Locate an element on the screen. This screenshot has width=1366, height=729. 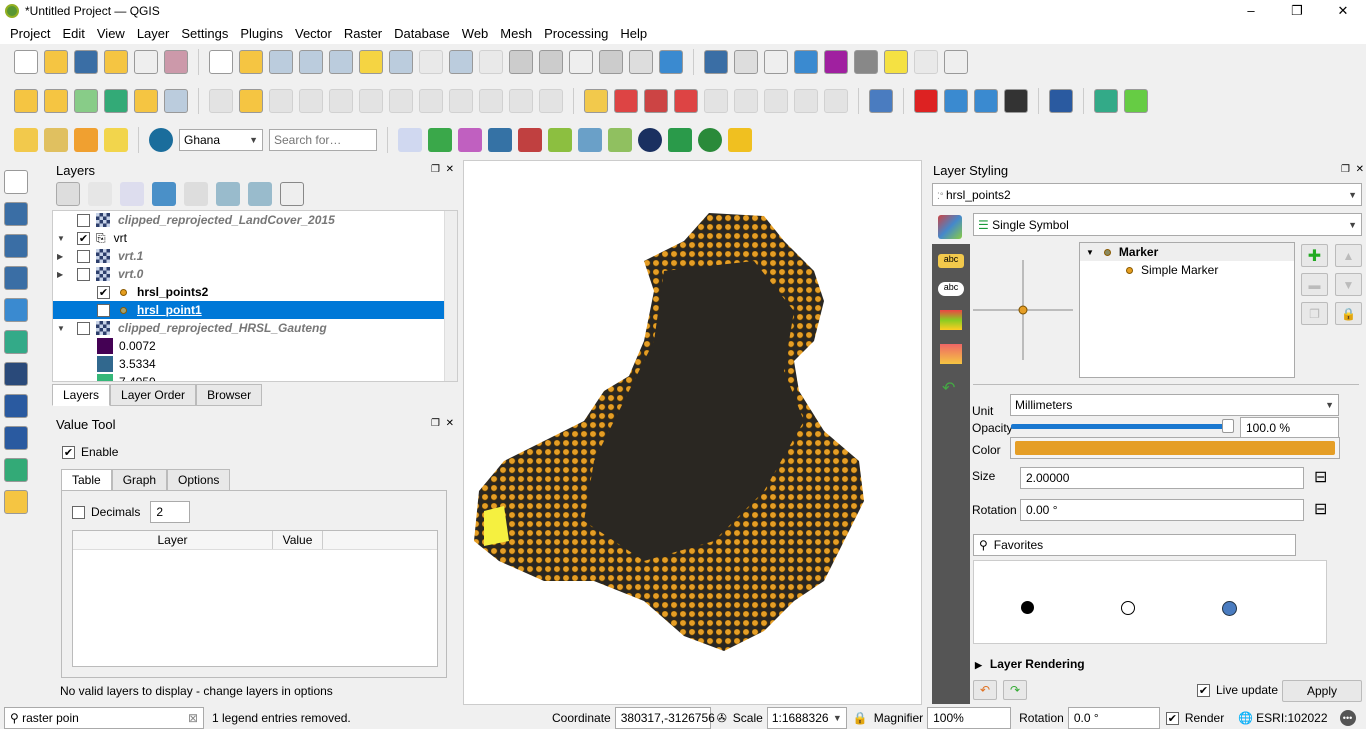
symbol-tree-root: ▼ Marker is located at coordinates (1187, 252).